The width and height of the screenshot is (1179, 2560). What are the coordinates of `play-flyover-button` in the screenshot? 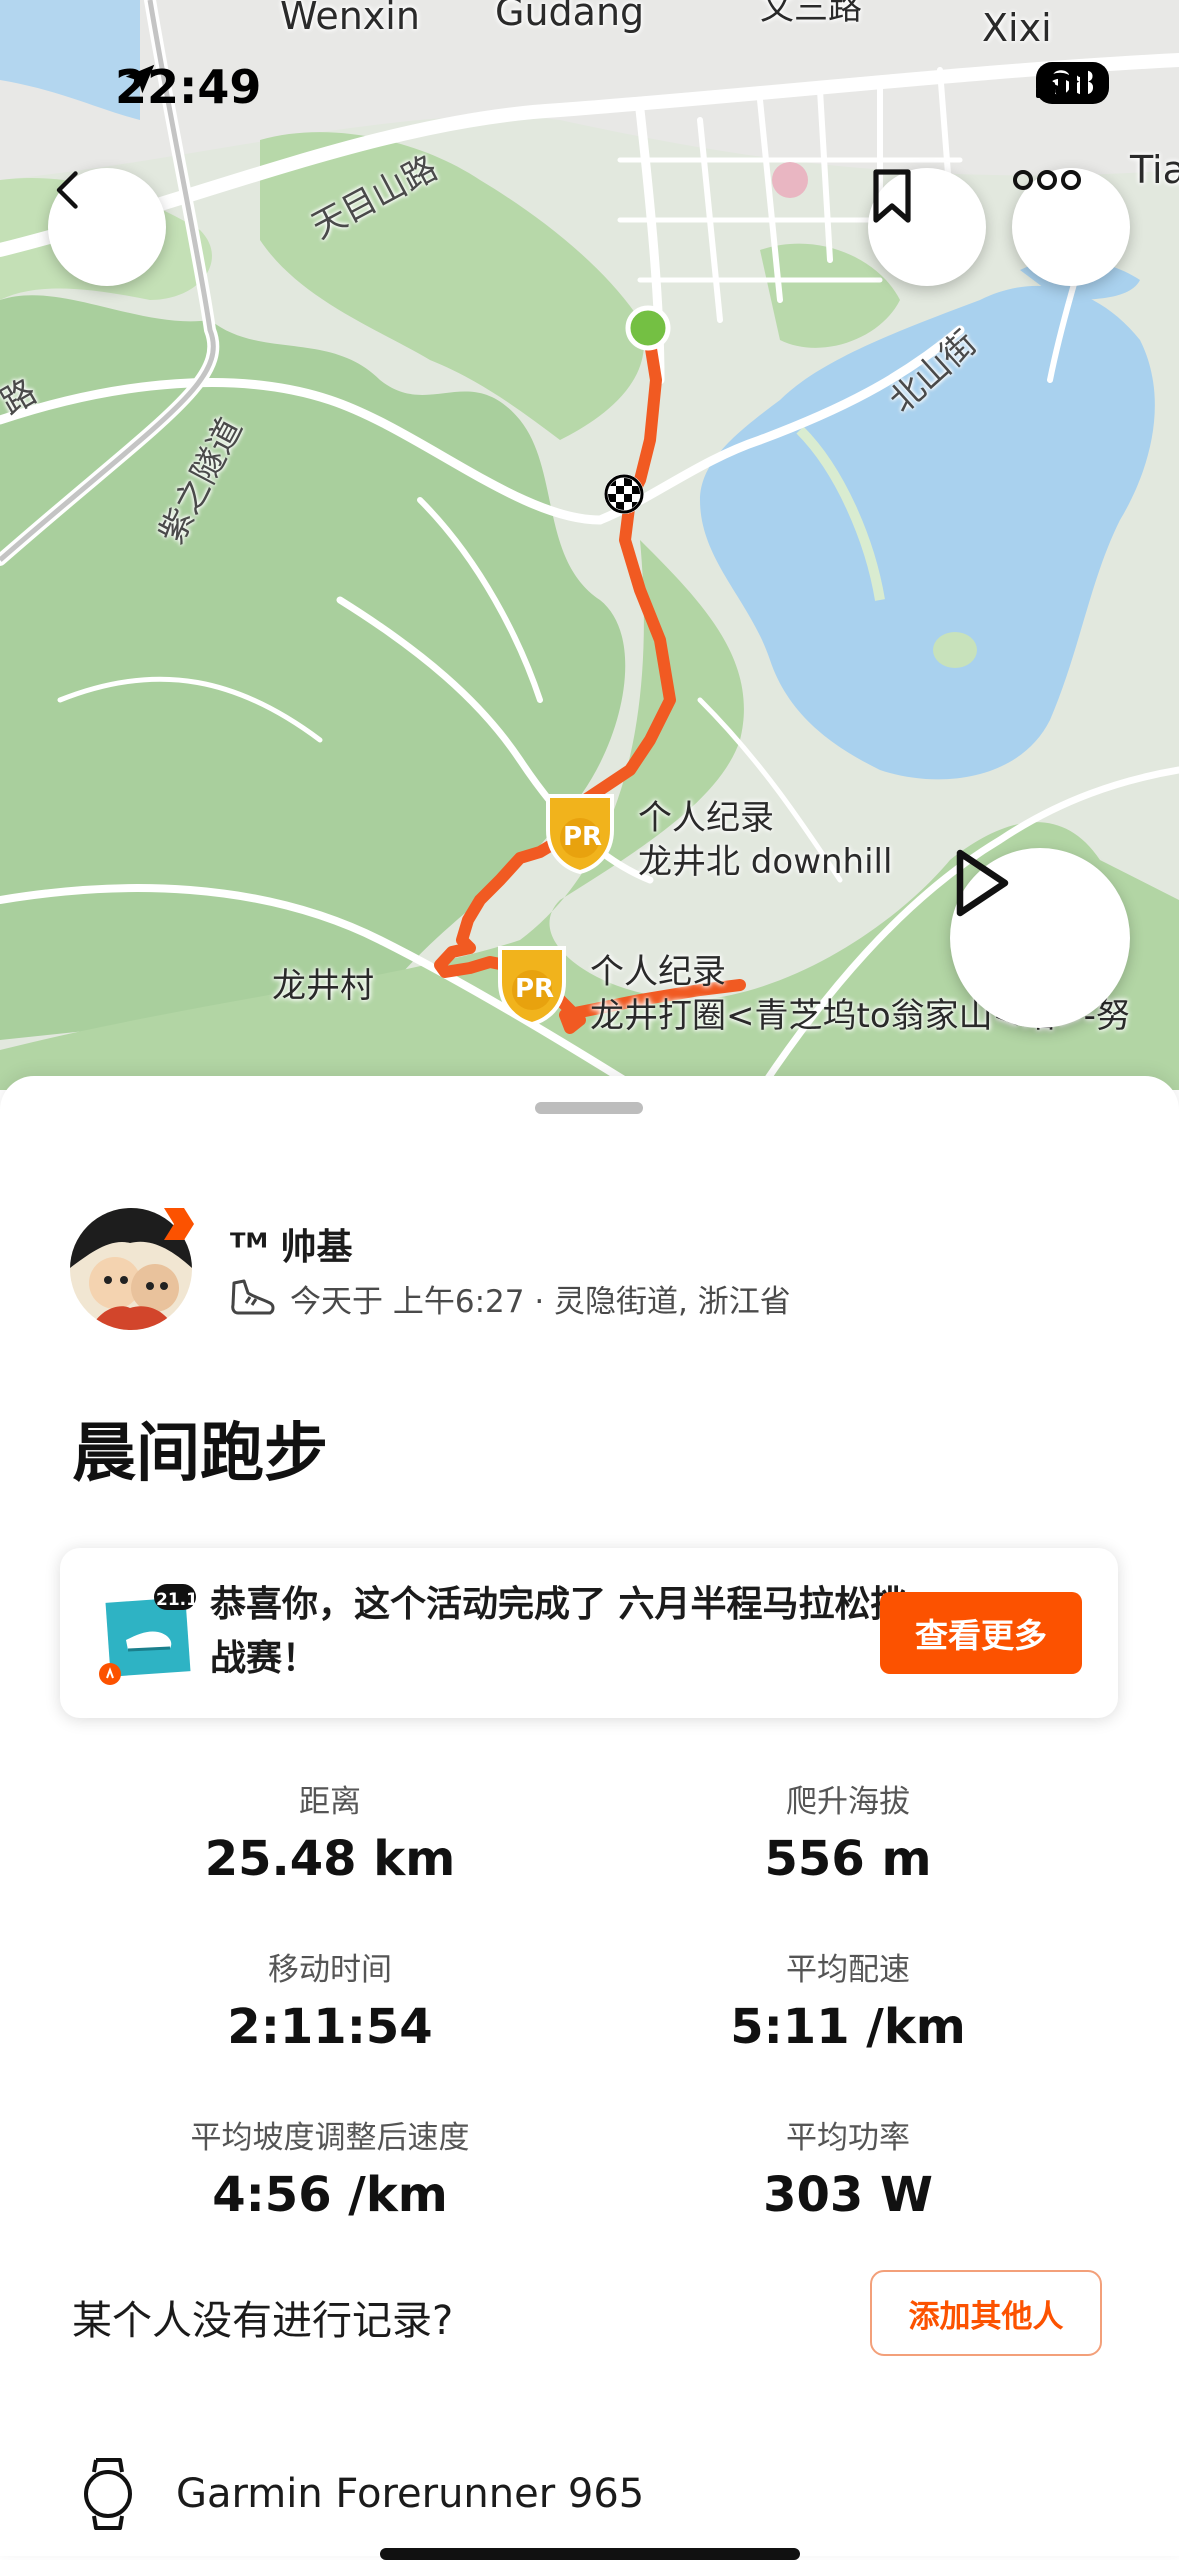 It's located at (1040, 938).